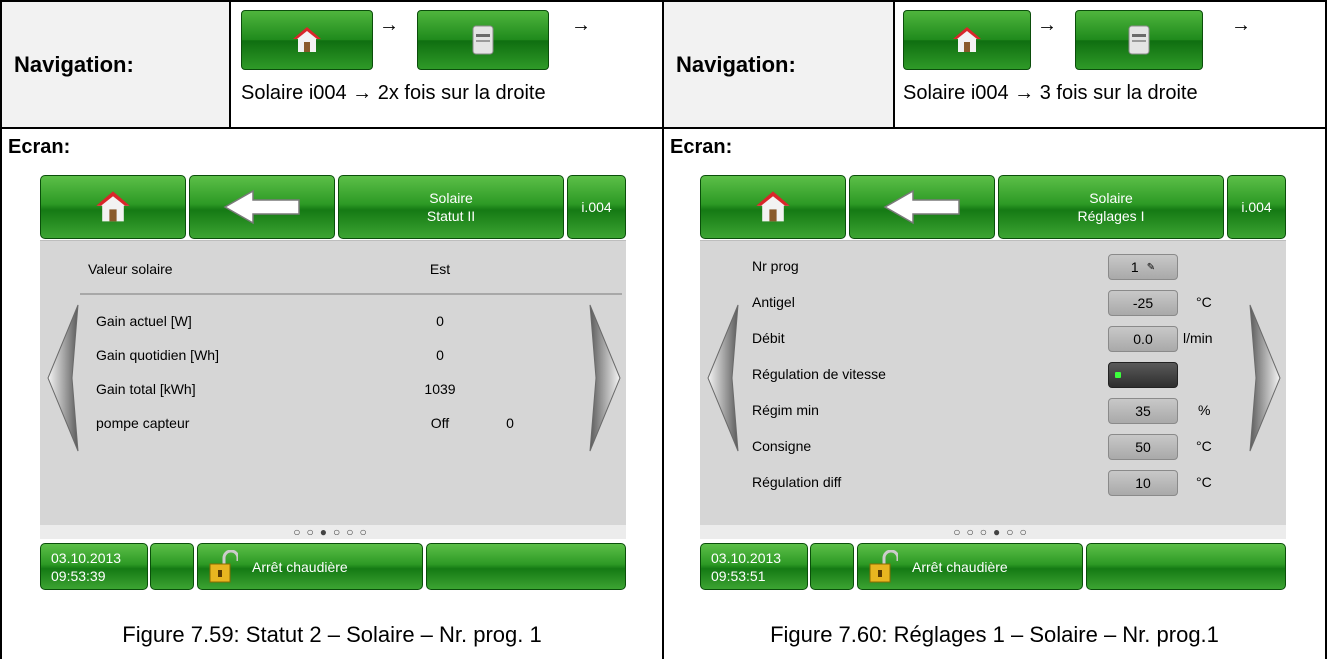 This screenshot has width=1327, height=659. Describe the element at coordinates (797, 482) in the screenshot. I see `row-label: Régulation diff` at that location.